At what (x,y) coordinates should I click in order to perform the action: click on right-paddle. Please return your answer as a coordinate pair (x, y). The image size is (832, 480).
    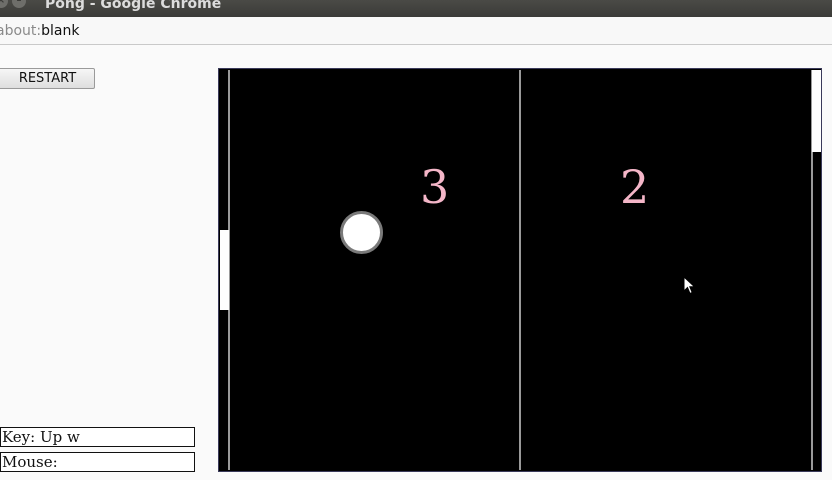
    Looking at the image, I should click on (816, 111).